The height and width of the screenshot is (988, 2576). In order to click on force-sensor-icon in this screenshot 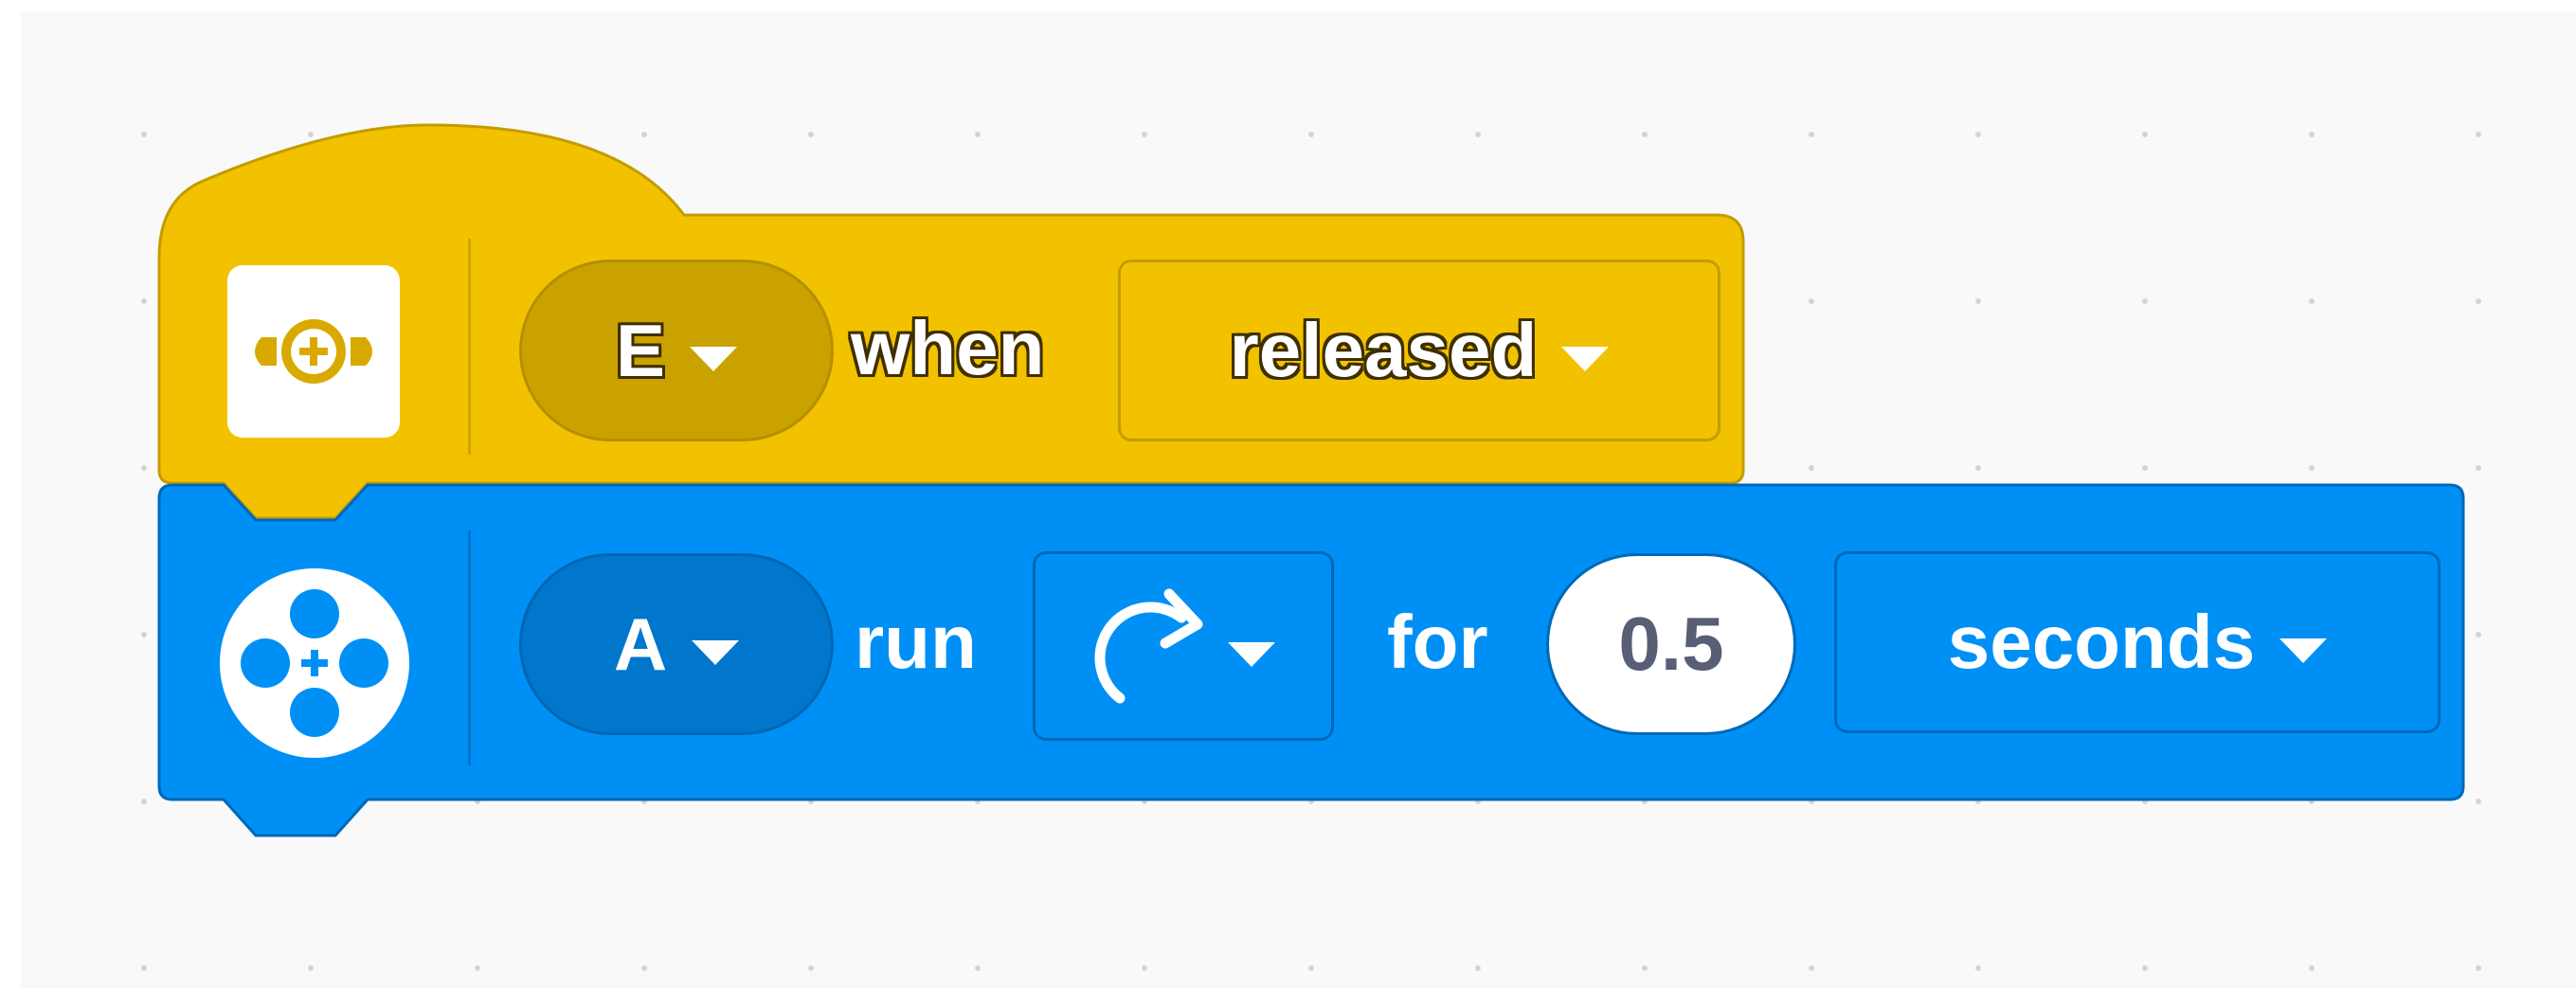, I will do `click(313, 351)`.